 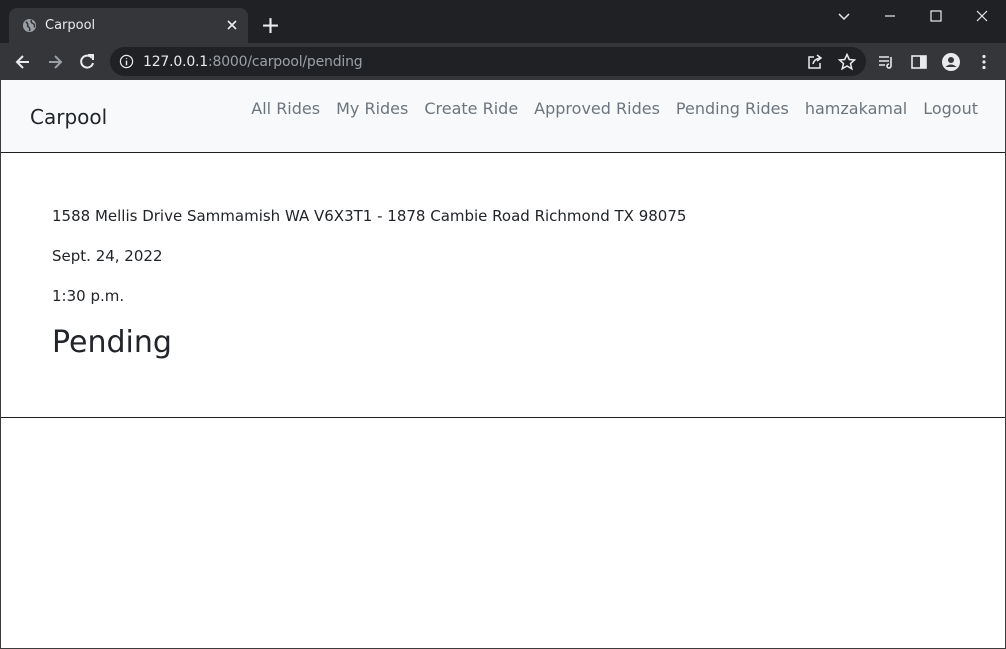 I want to click on url-text: 127.0.0.1:8000/carpool/pending, so click(x=253, y=62).